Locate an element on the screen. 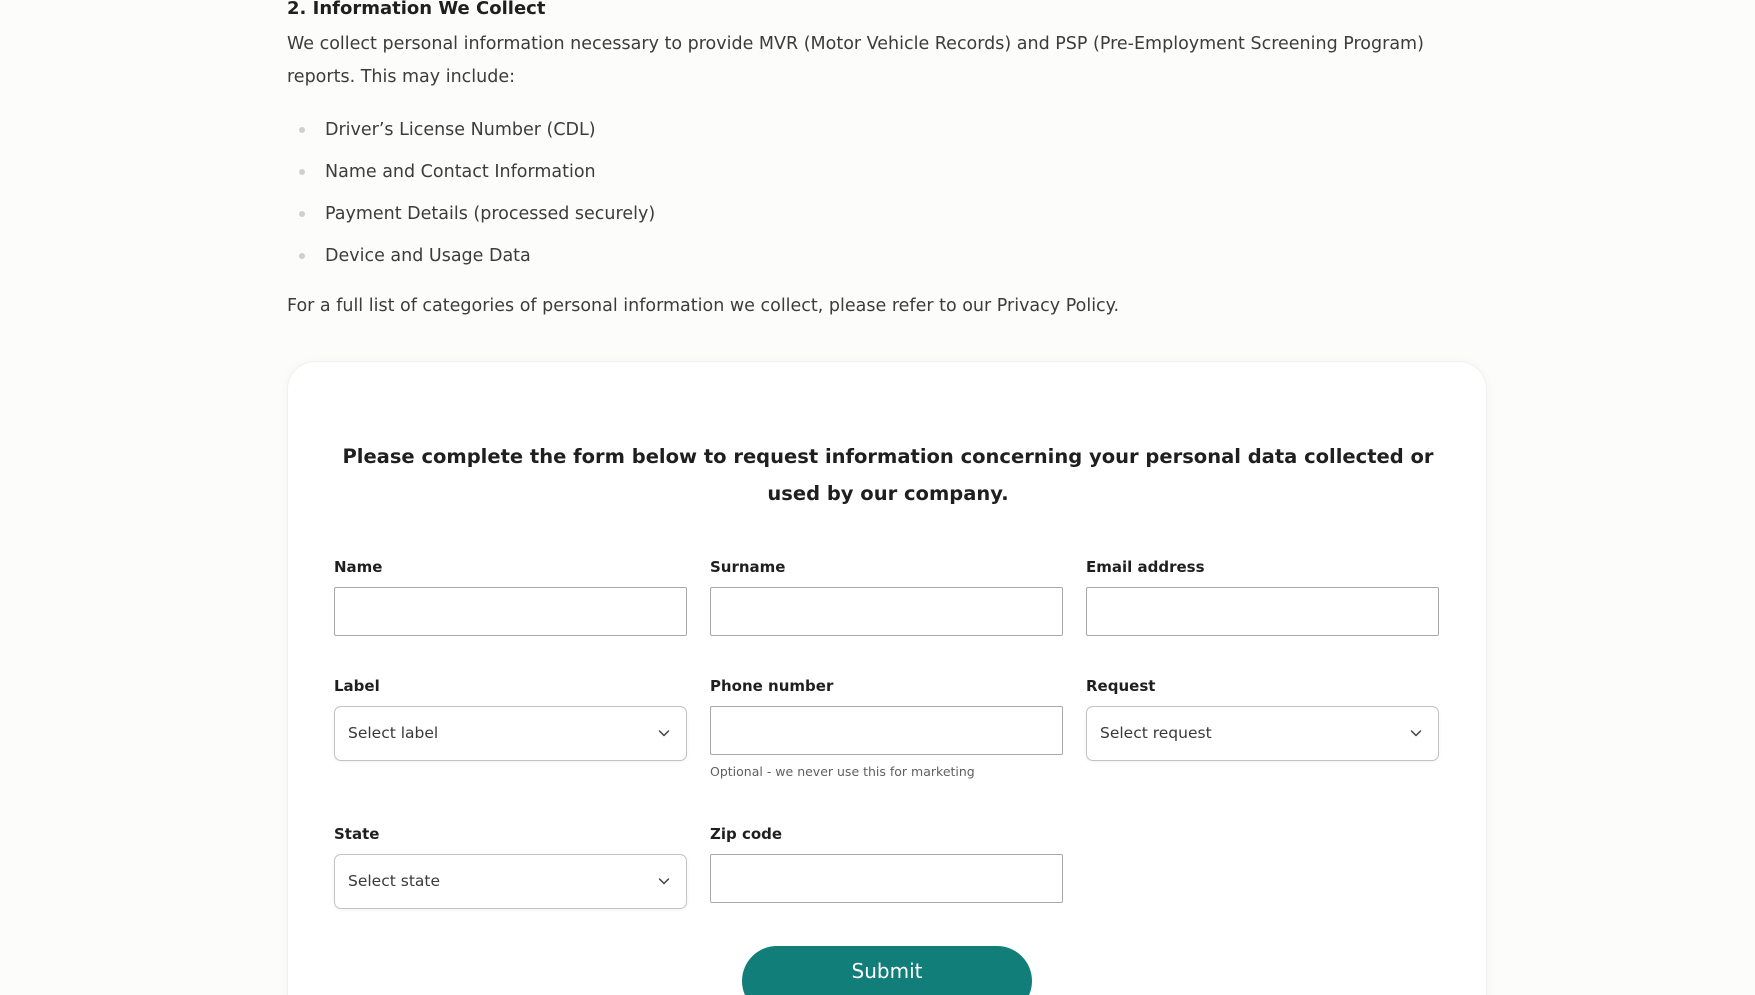 This screenshot has width=1755, height=995. state-label: State is located at coordinates (357, 834).